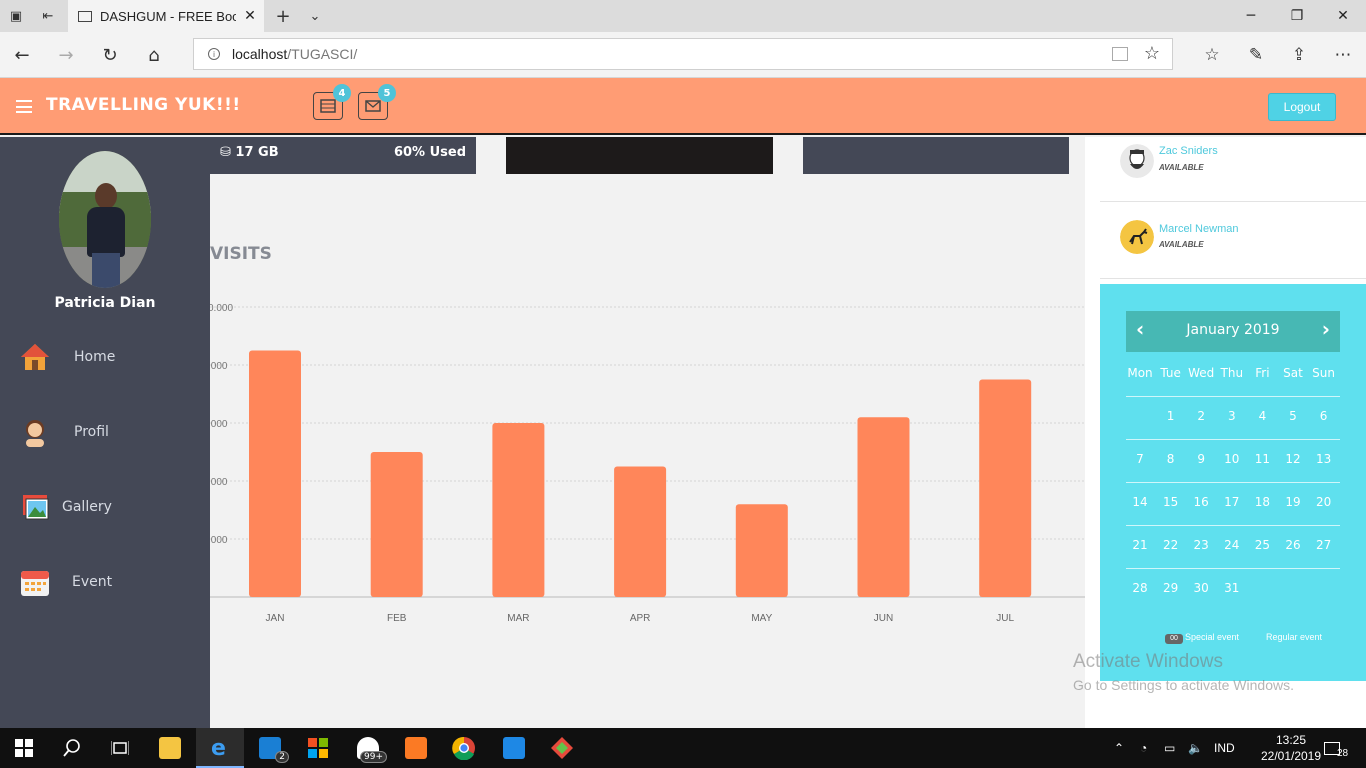 This screenshot has width=1366, height=768. Describe the element at coordinates (342, 93) in the screenshot. I see `tasks-badge: 4` at that location.